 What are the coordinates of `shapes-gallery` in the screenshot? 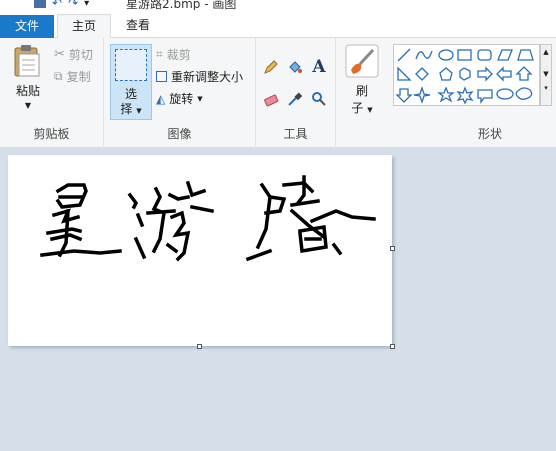 It's located at (466, 75).